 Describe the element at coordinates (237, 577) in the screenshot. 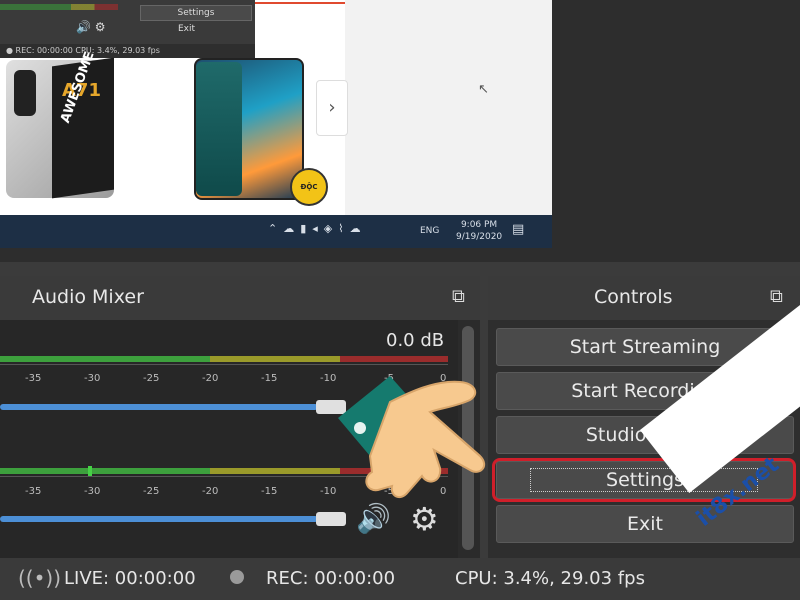

I see `rec-indicator-icon` at that location.